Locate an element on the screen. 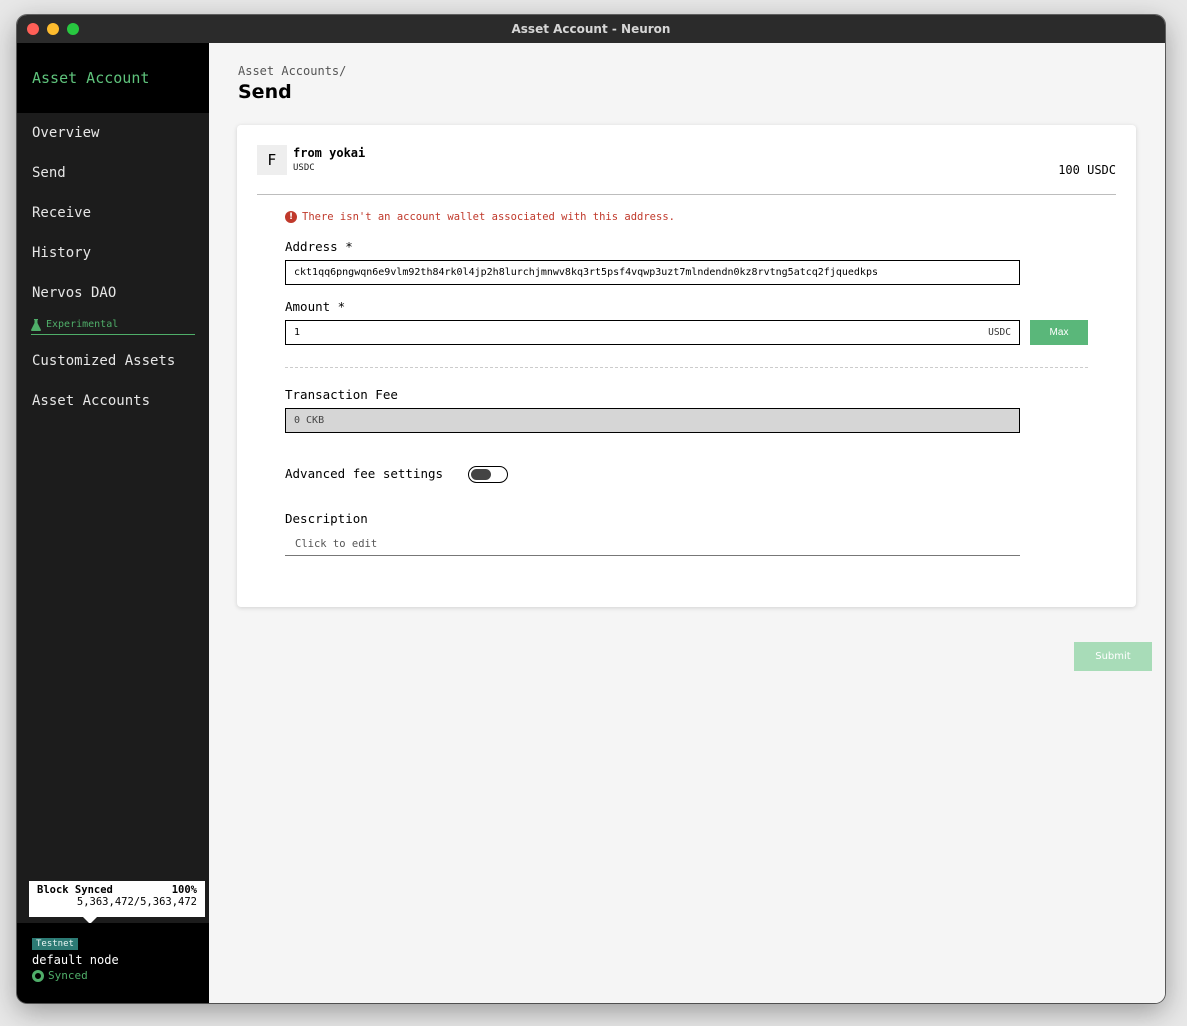  account-header: F from yokai USDC 100 USDC is located at coordinates (686, 170).